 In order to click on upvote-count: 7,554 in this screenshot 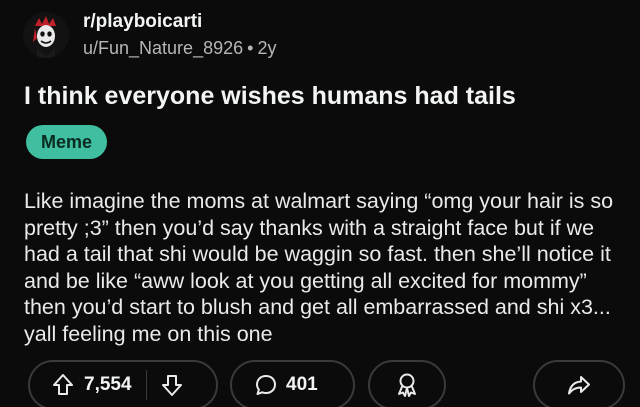, I will do `click(108, 384)`.